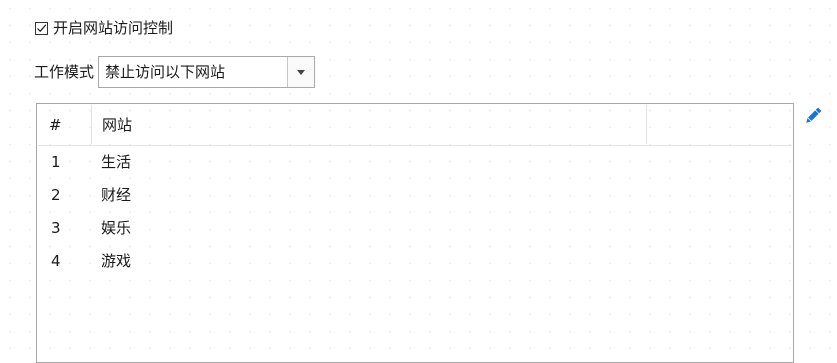 The image size is (837, 363). What do you see at coordinates (56, 162) in the screenshot?
I see `row-index: 1` at bounding box center [56, 162].